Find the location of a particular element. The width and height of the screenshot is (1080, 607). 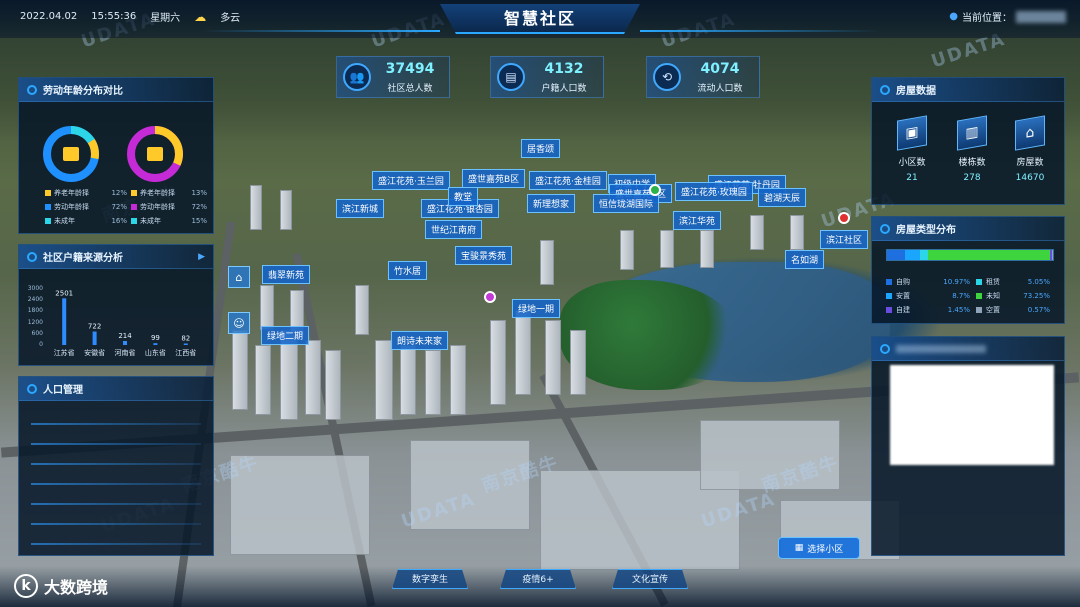

flow-icon: ⟲ is located at coordinates (667, 77).